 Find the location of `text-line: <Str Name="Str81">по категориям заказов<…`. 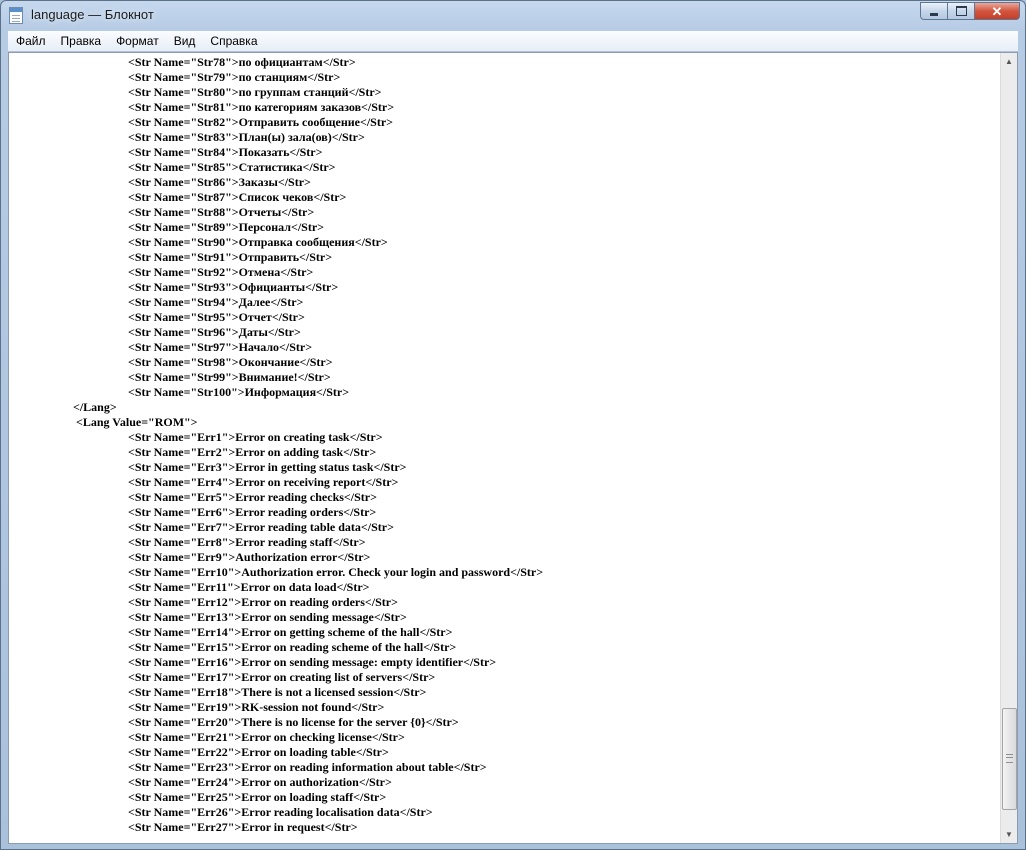

text-line: <Str Name="Str81">по категориям заказов<… is located at coordinates (261, 107).